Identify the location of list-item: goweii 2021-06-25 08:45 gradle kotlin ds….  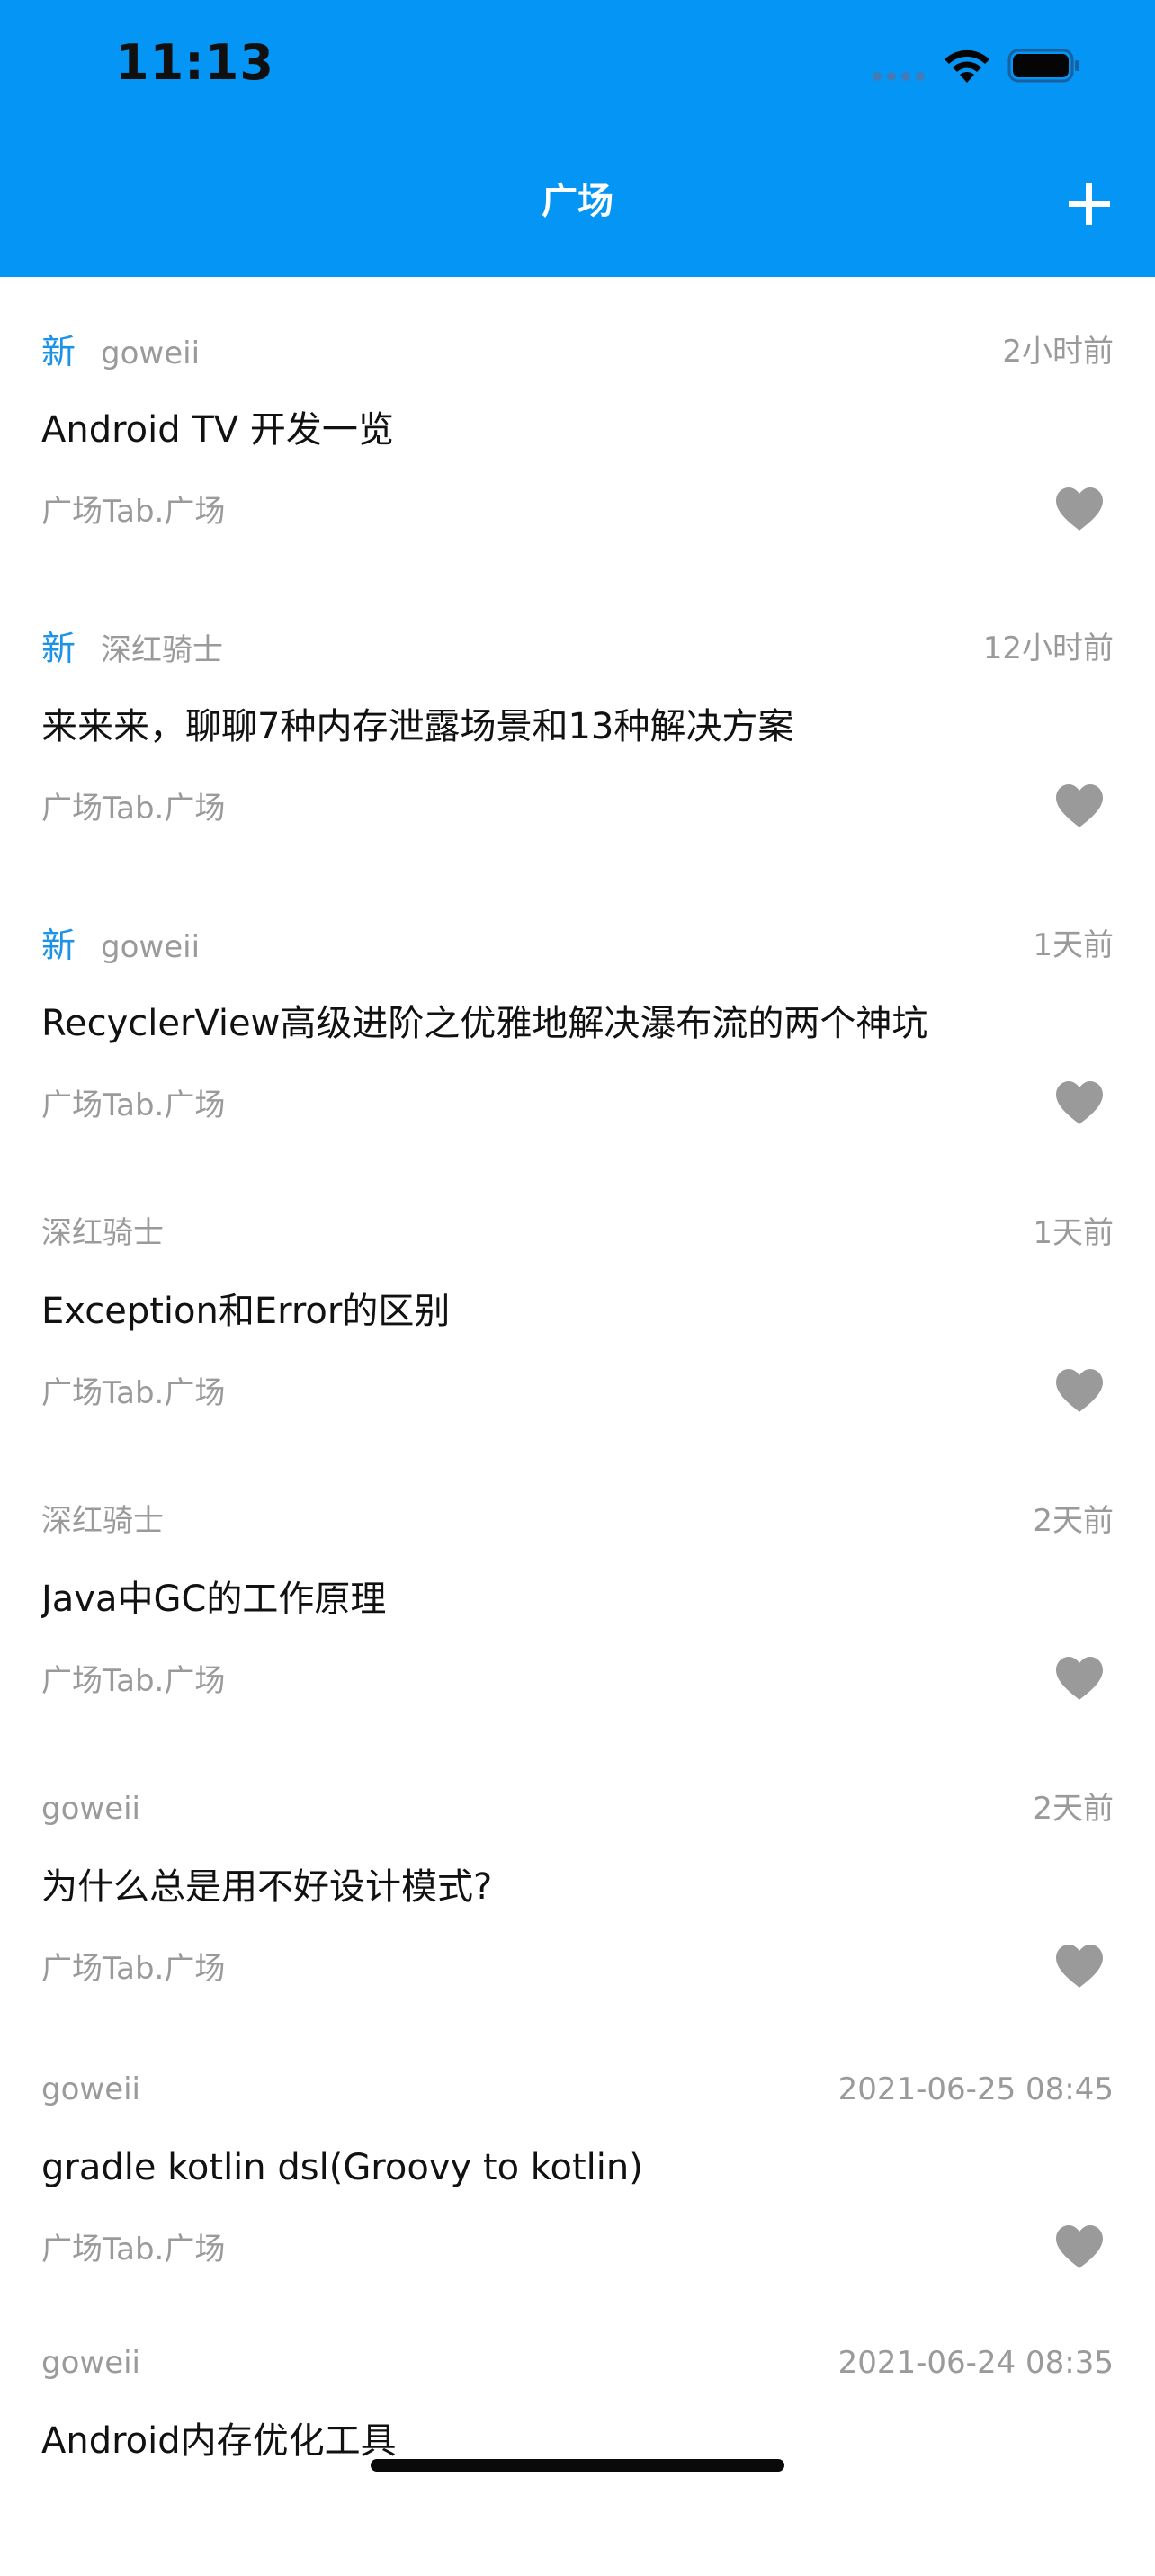
(577, 2159).